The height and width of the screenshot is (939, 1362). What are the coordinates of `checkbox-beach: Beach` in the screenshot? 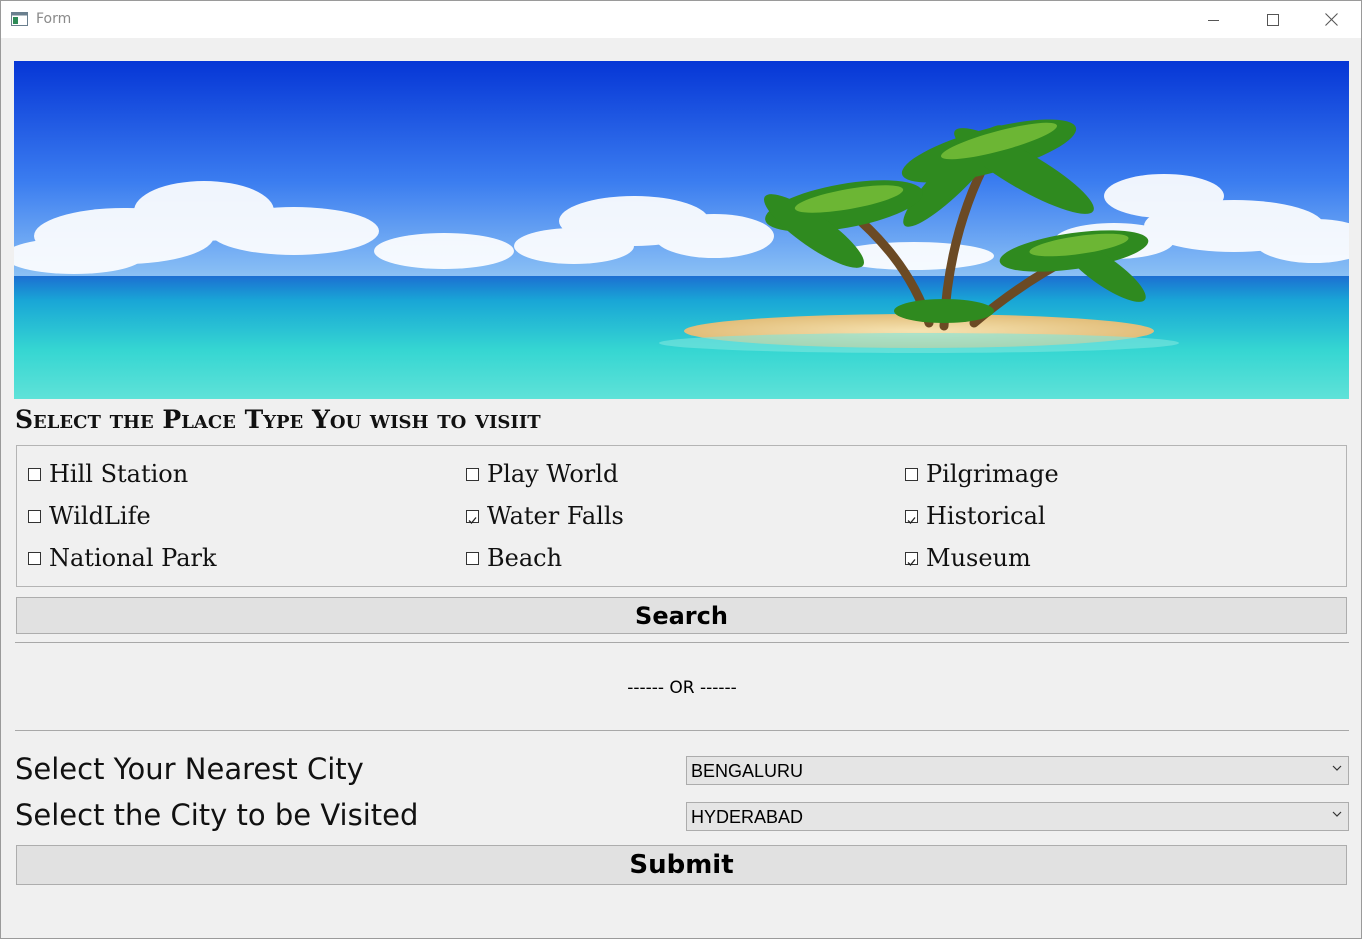 It's located at (514, 558).